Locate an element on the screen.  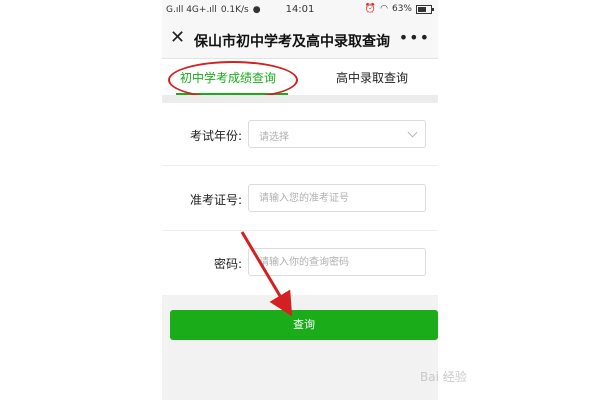
year-label: 考试年份: is located at coordinates (215, 136).